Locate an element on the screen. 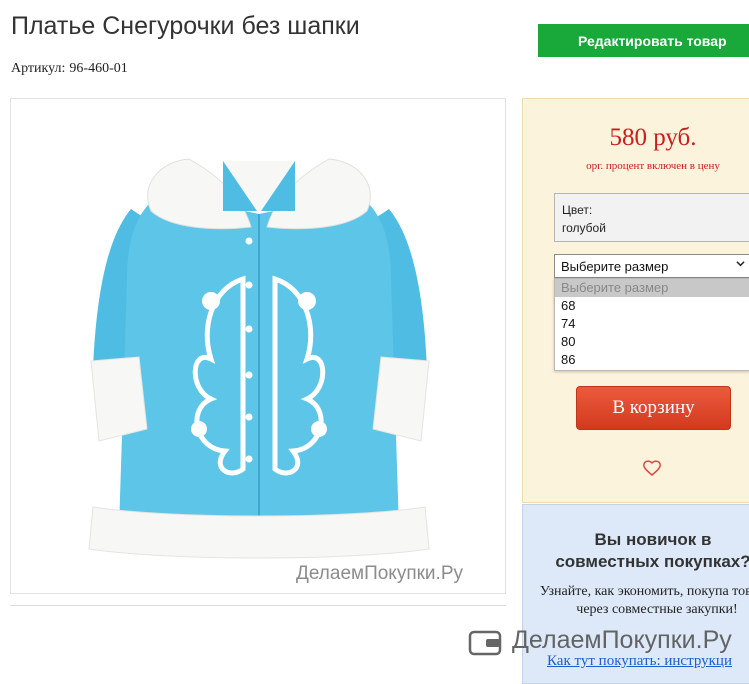 This screenshot has height=684, width=749. sku-value: 96-460-01 is located at coordinates (98, 68).